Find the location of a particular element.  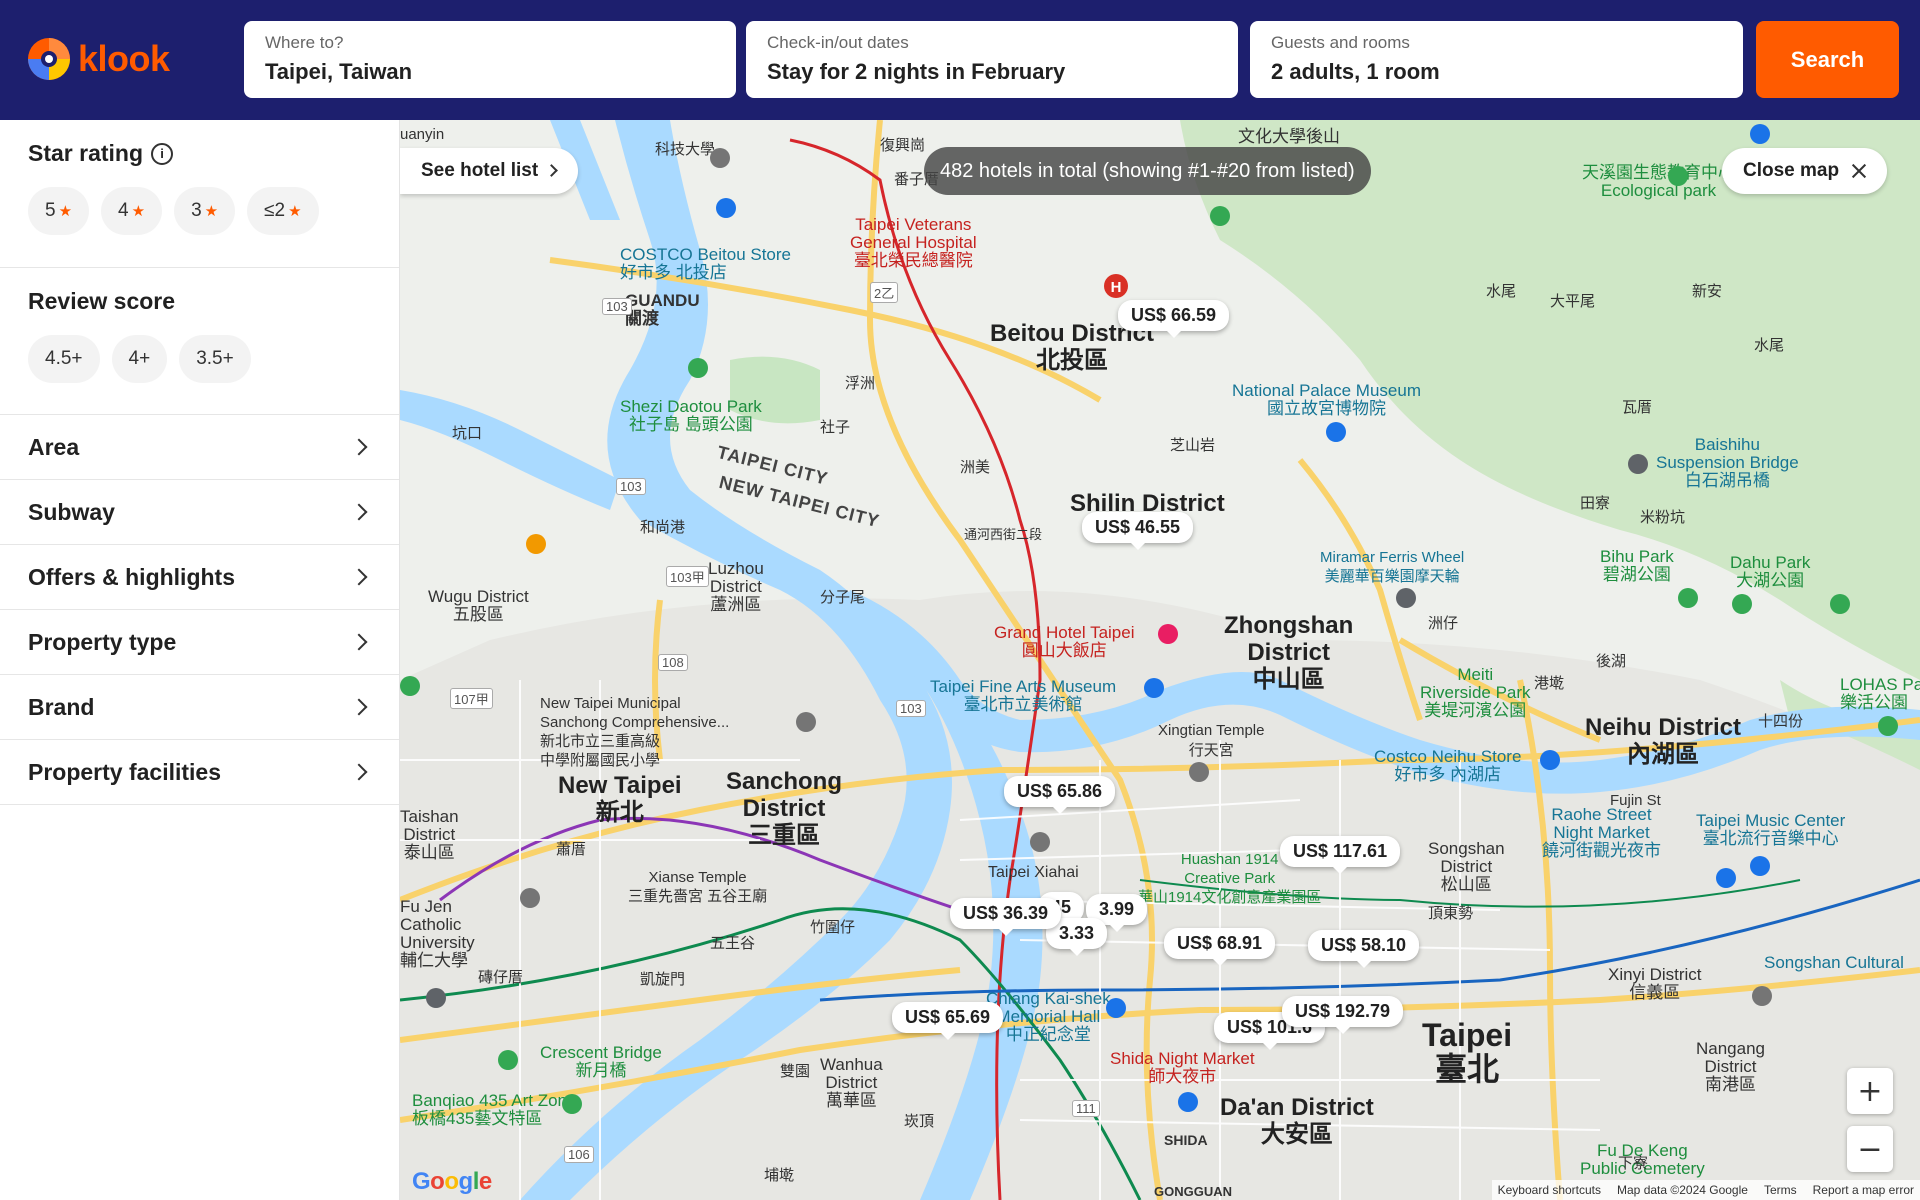

map-label: 芝山岩 is located at coordinates (1193, 445).